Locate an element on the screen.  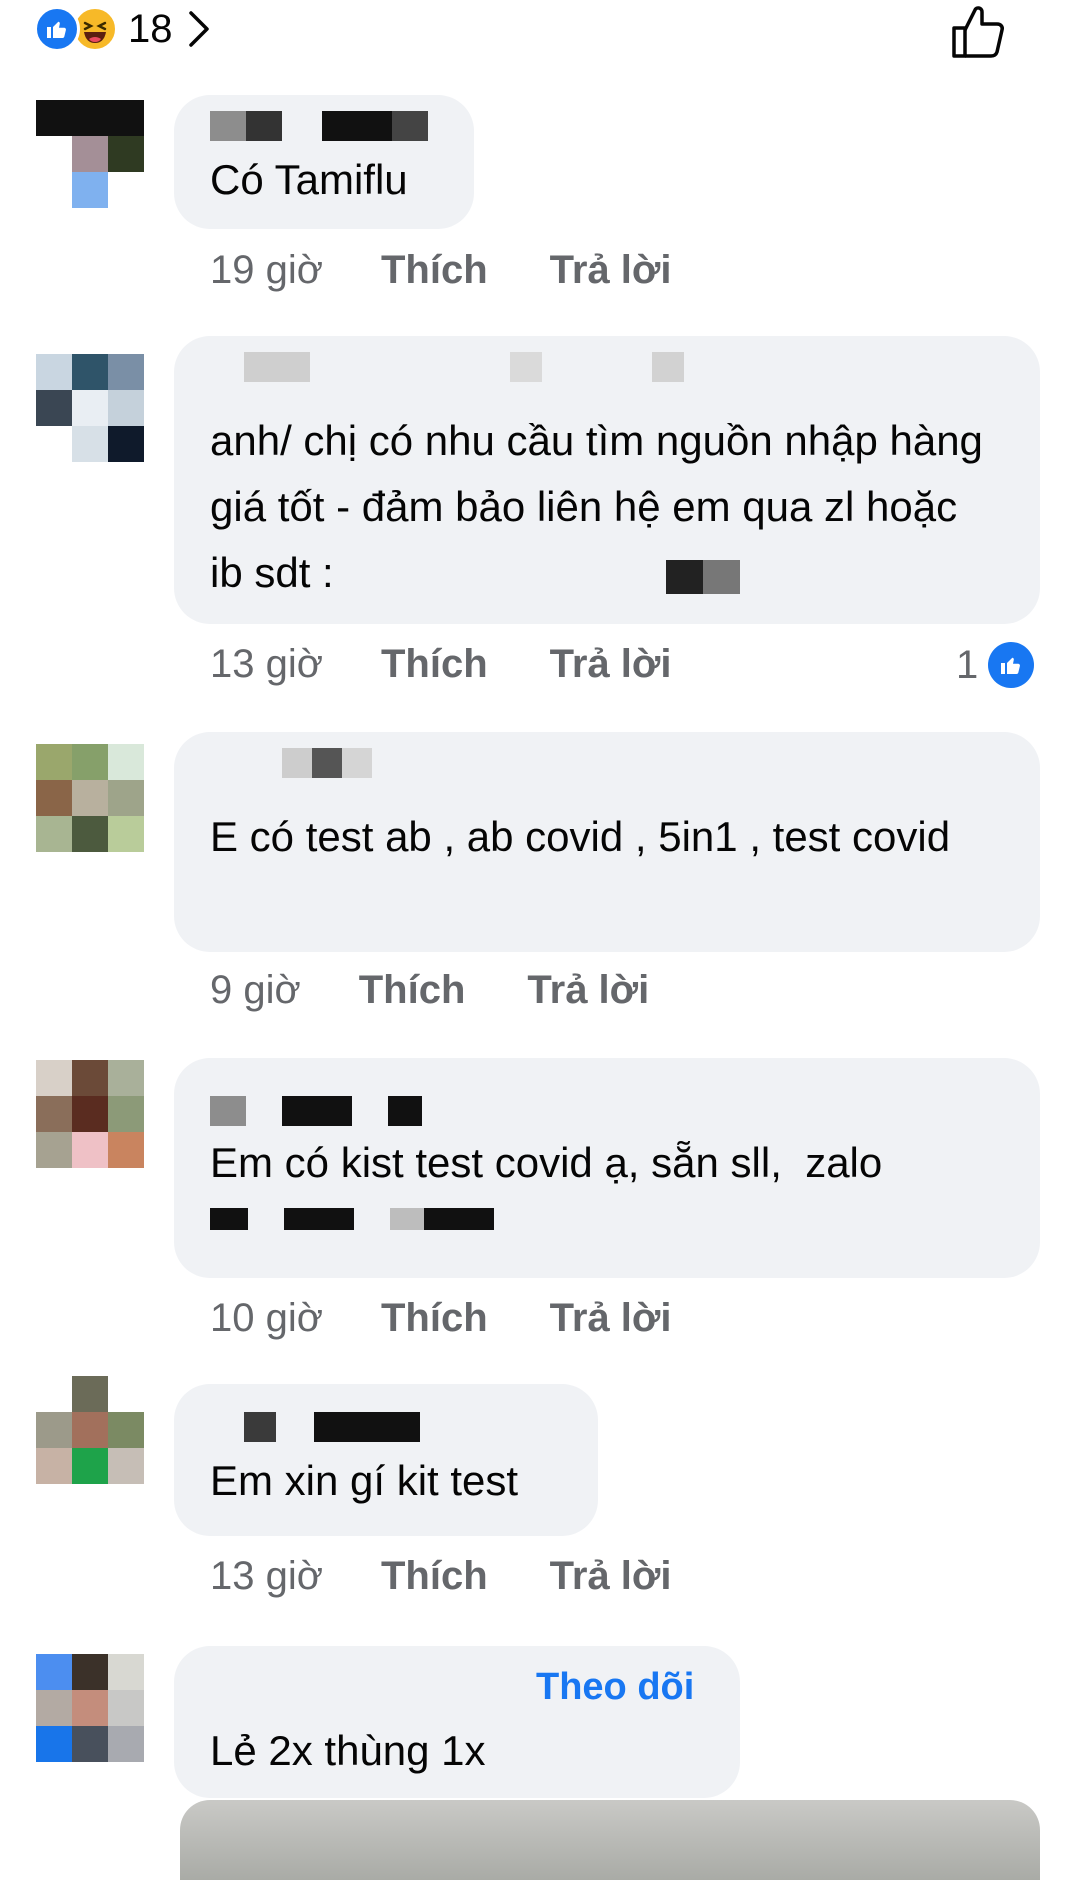
reactions-bar: 18 is located at coordinates (540, 35).